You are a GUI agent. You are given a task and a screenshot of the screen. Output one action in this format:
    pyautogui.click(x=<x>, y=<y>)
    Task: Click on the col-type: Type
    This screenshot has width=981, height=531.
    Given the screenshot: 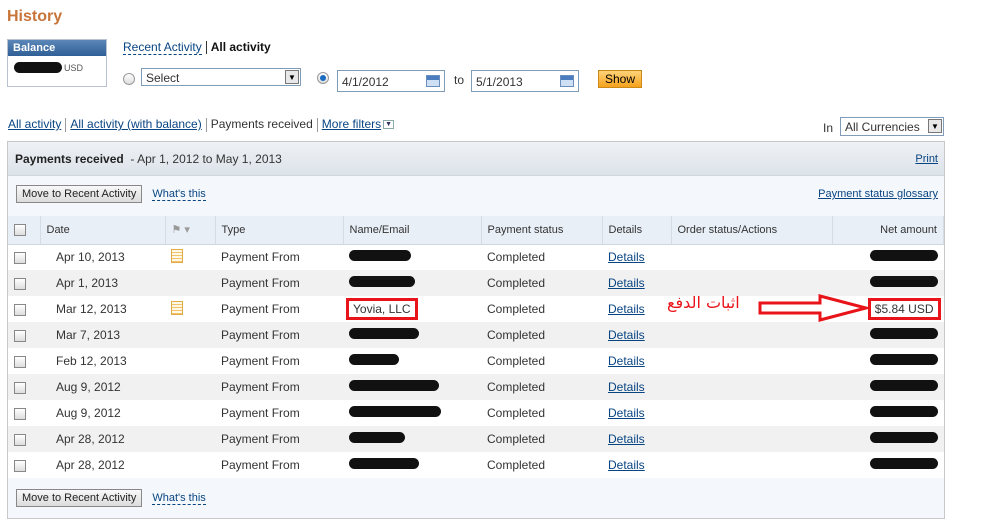 What is the action you would take?
    pyautogui.click(x=279, y=230)
    